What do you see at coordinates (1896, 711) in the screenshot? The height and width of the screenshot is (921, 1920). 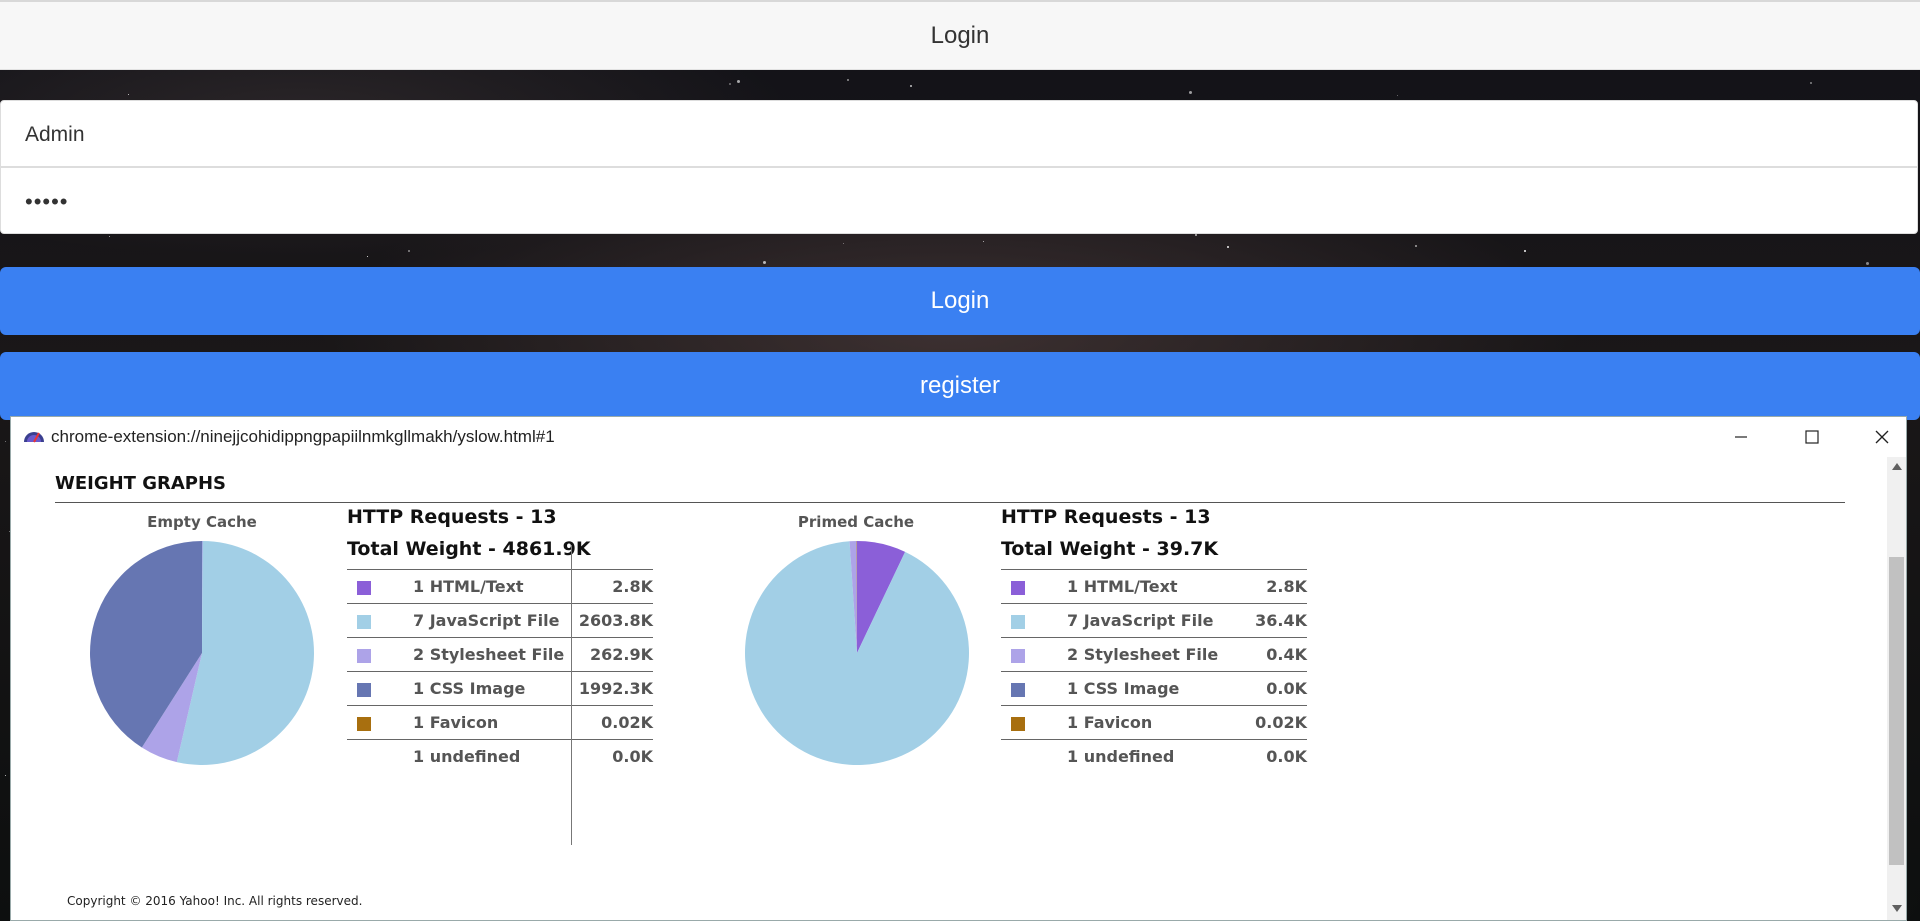 I see `scrollbar-thumb` at bounding box center [1896, 711].